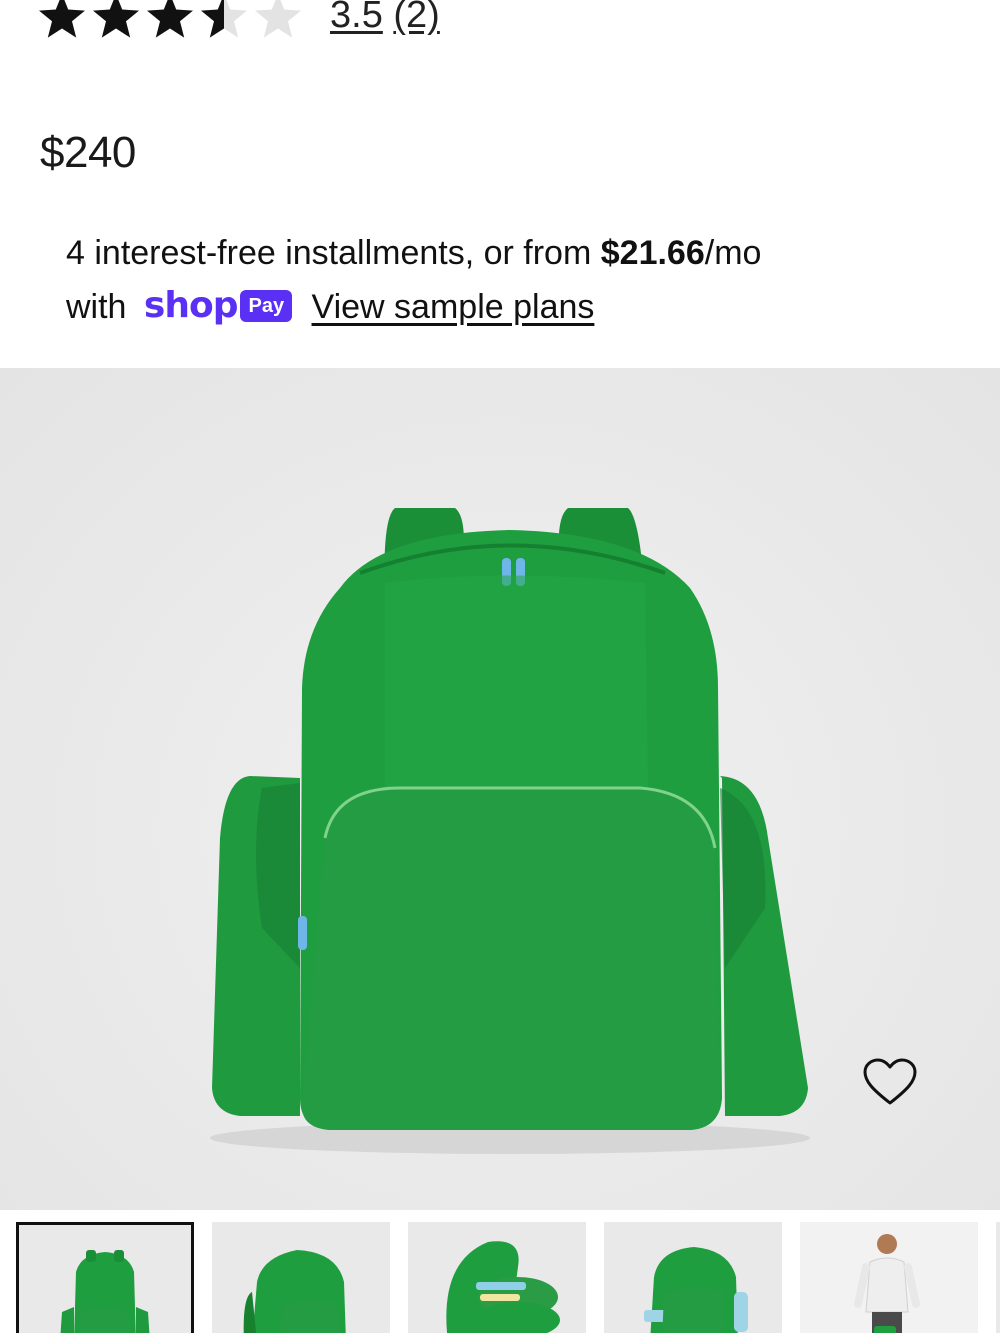  What do you see at coordinates (416, 18) in the screenshot?
I see `rating-count: (2)` at bounding box center [416, 18].